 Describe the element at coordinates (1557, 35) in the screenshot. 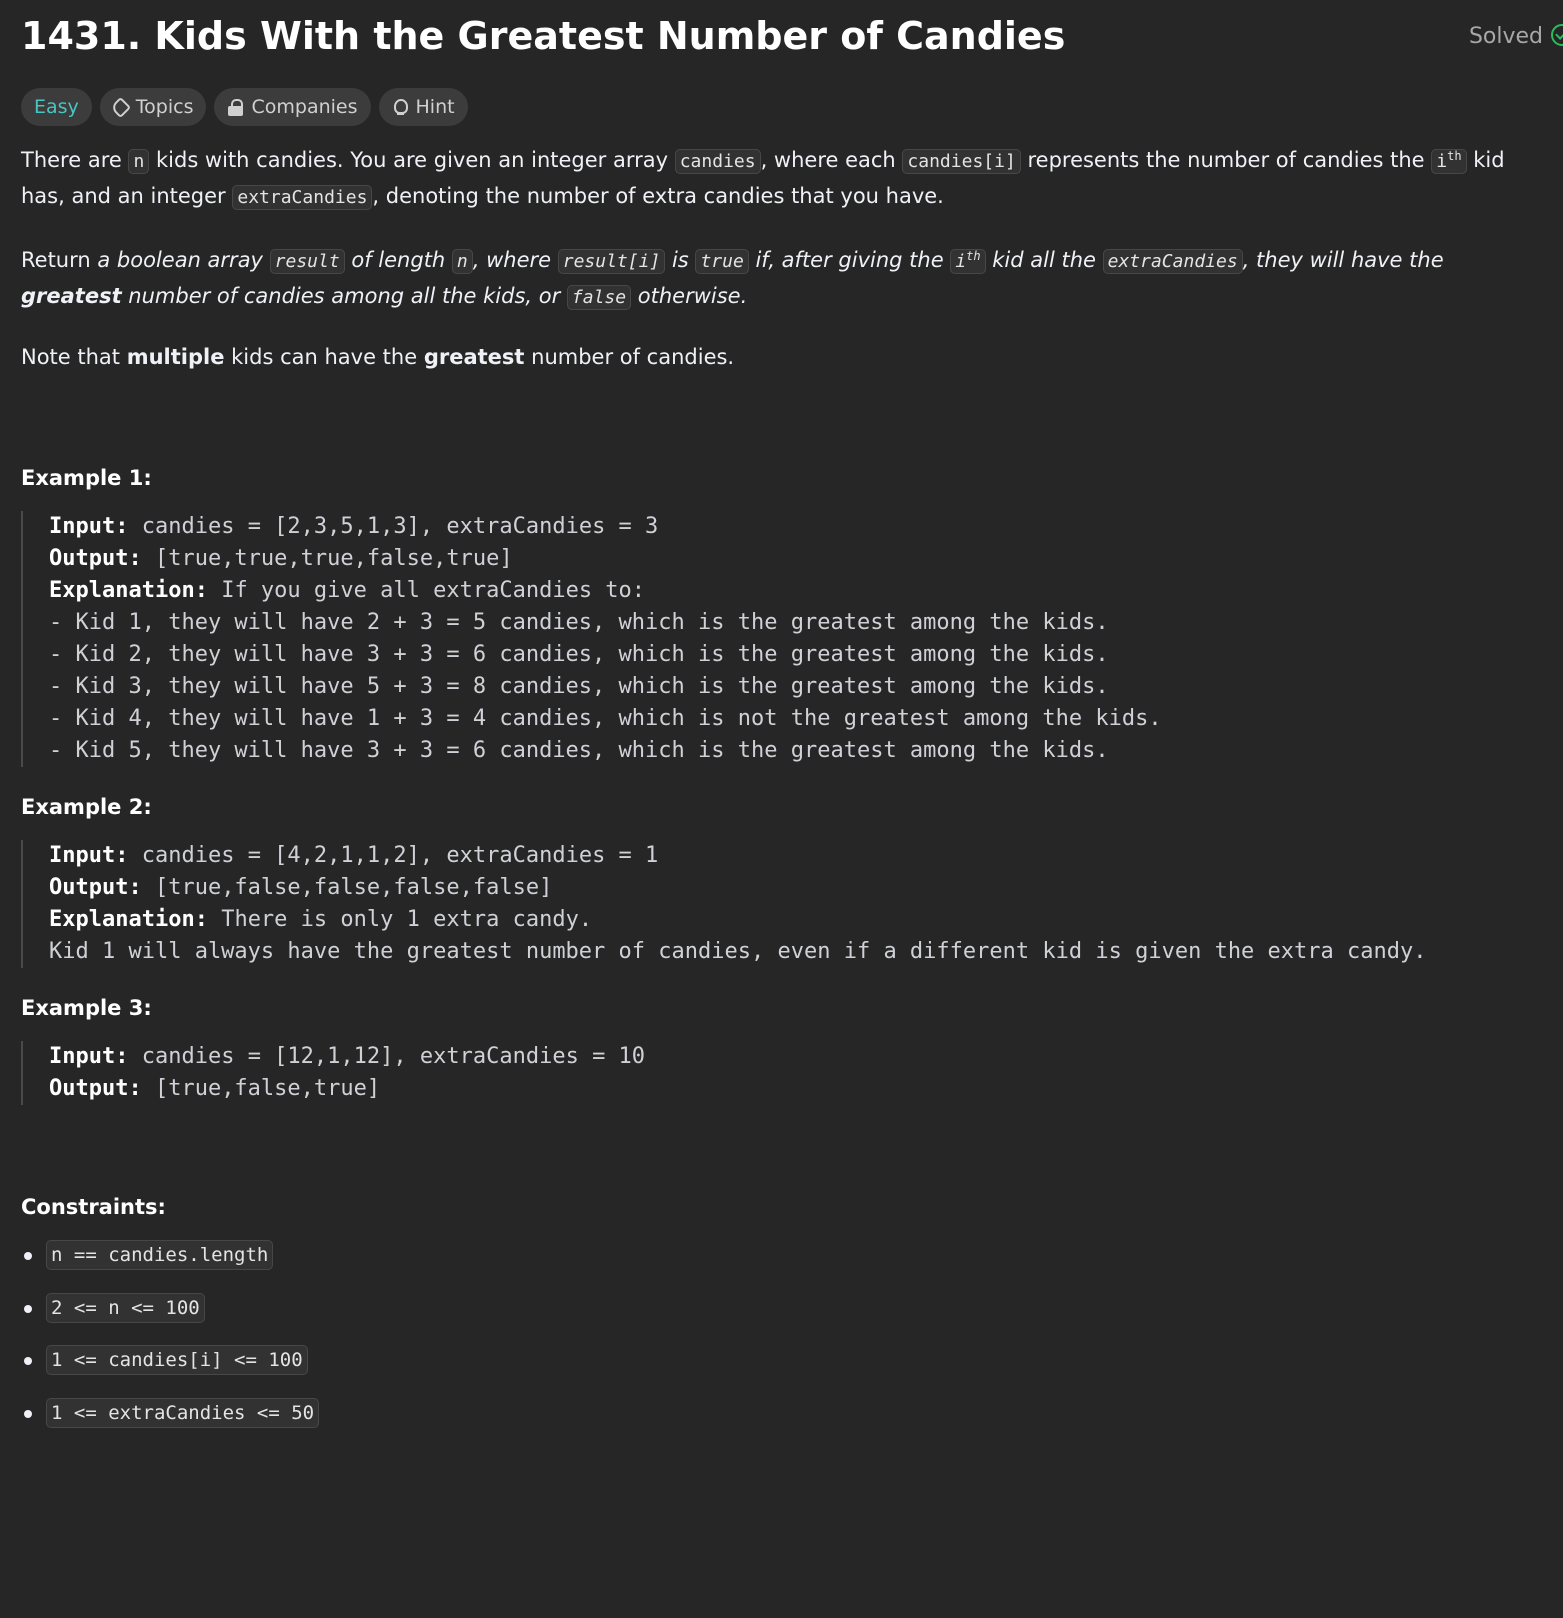

I see `check-circle-icon` at that location.